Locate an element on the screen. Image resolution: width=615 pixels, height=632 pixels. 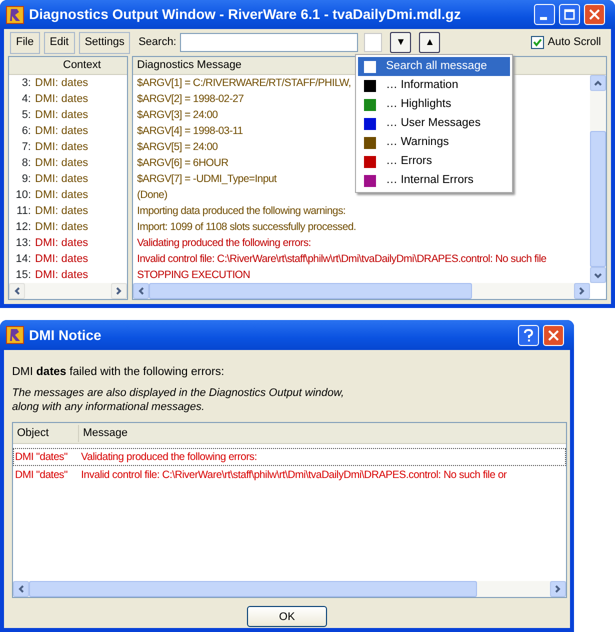
filter-color-button is located at coordinates (373, 42).